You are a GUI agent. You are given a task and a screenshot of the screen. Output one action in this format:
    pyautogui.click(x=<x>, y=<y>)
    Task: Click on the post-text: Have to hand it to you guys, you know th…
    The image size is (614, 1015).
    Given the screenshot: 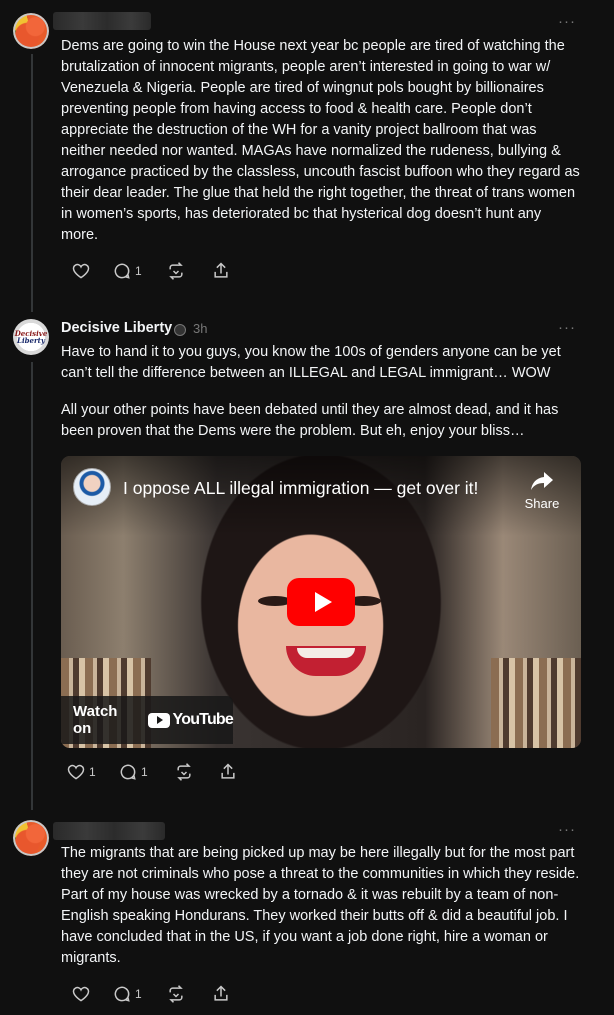 What is the action you would take?
    pyautogui.click(x=311, y=362)
    